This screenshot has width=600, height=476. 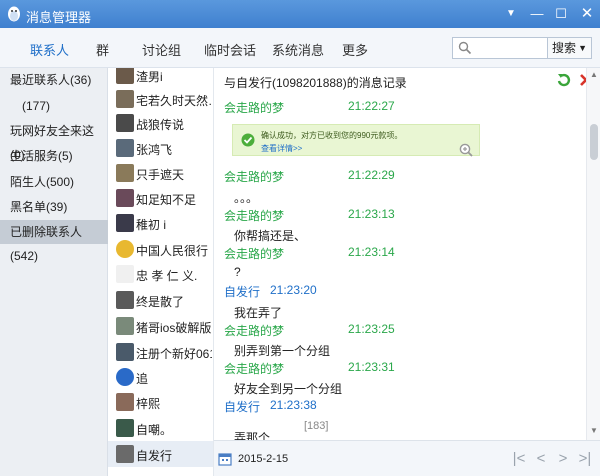 What do you see at coordinates (593, 76) in the screenshot?
I see `scroll-up-arrow: ▲` at bounding box center [593, 76].